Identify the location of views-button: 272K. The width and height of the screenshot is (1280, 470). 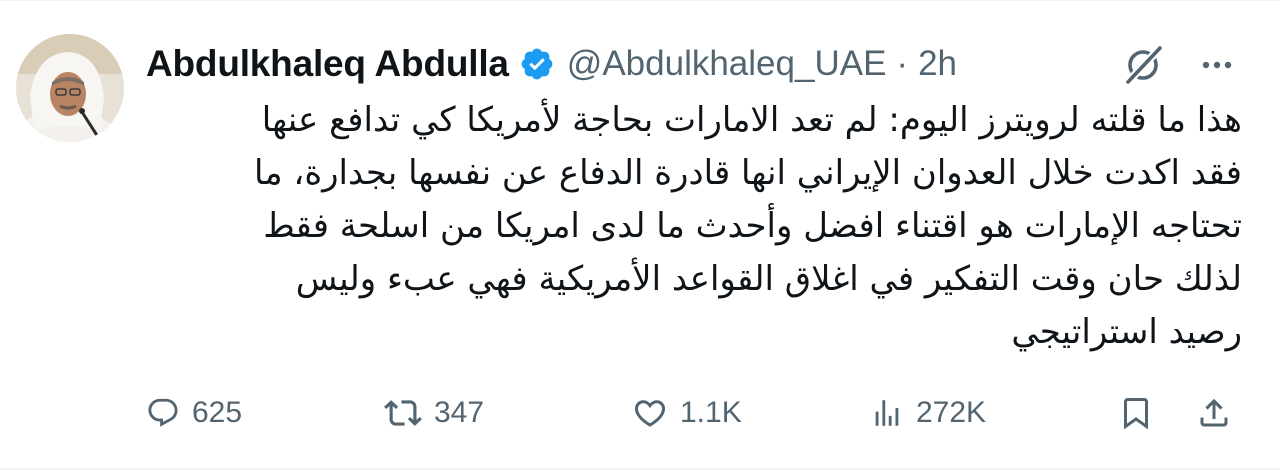
(928, 413).